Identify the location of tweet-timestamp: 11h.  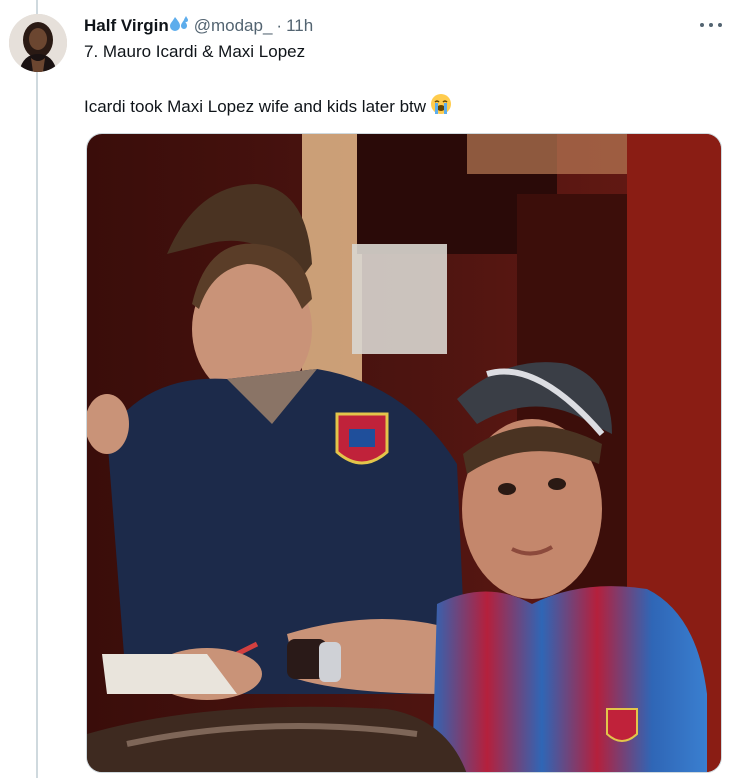
(299, 26).